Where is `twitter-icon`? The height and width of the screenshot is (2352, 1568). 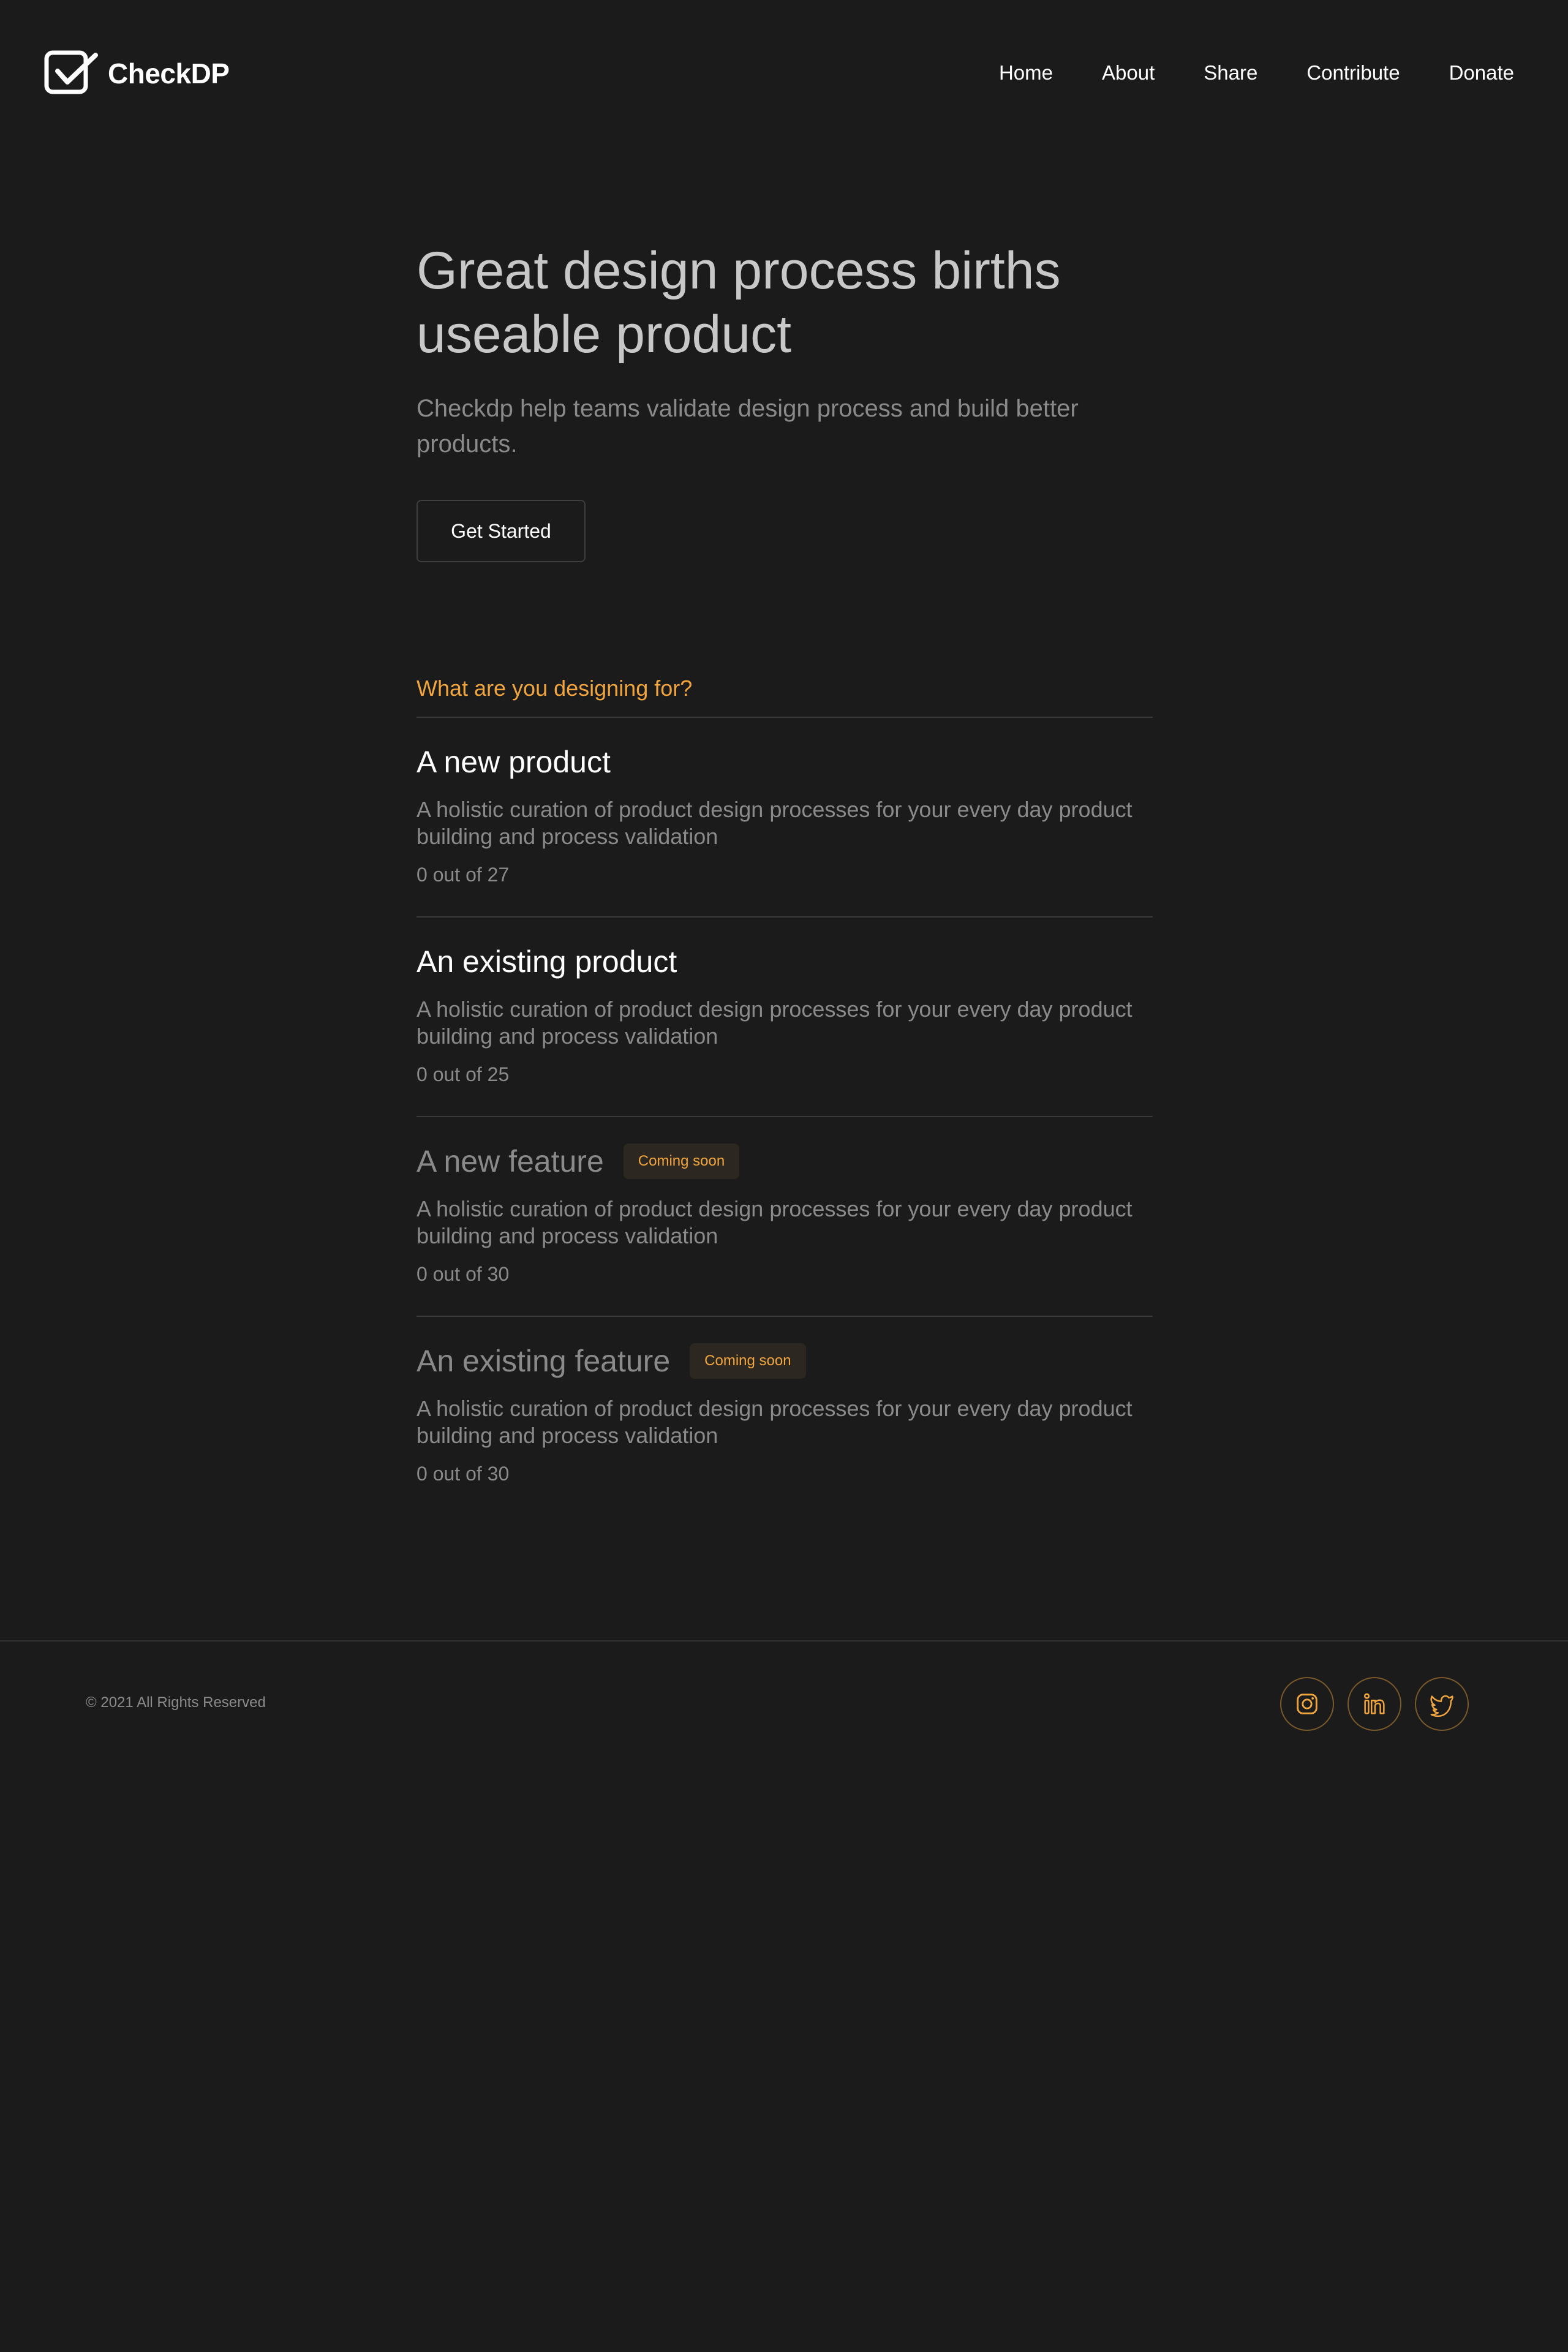
twitter-icon is located at coordinates (1442, 1706).